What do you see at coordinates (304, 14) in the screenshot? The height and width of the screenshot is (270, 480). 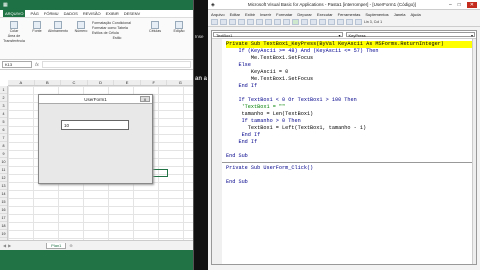 I see `menu-debug: Depurar` at bounding box center [304, 14].